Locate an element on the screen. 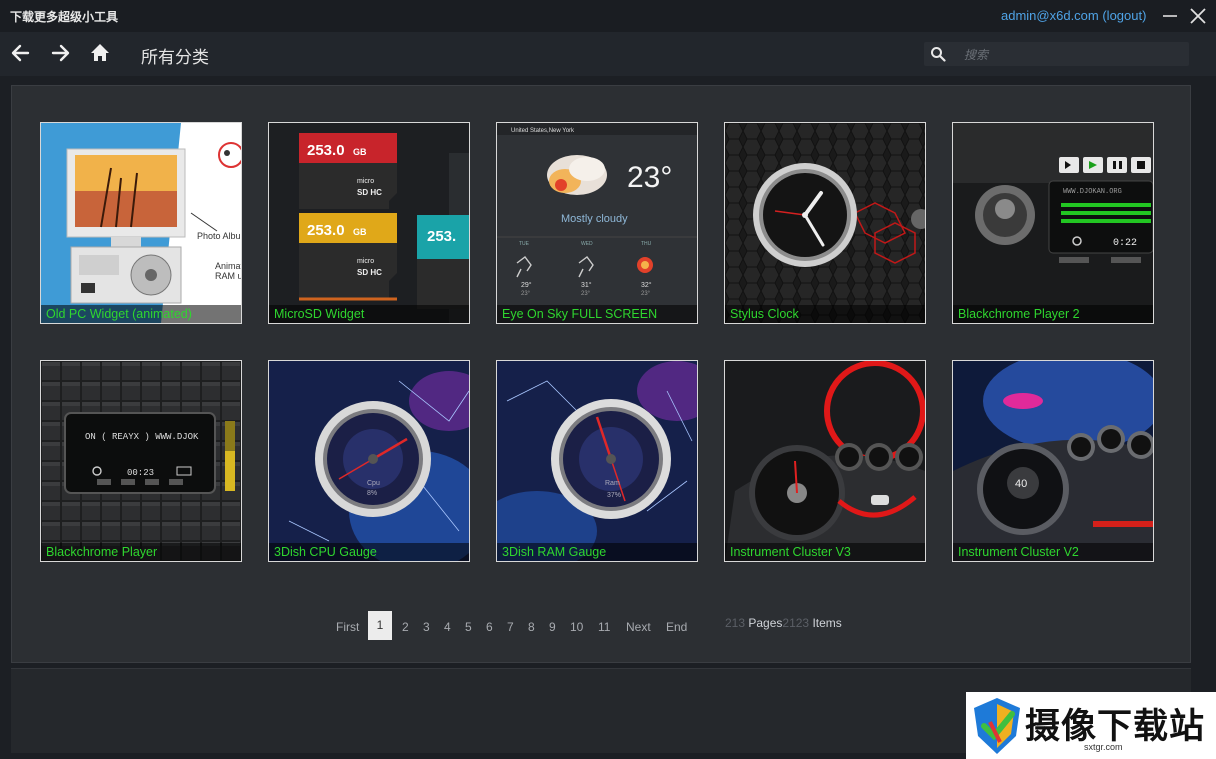  tile-label: Blackchrome Player 2 is located at coordinates (1019, 314).